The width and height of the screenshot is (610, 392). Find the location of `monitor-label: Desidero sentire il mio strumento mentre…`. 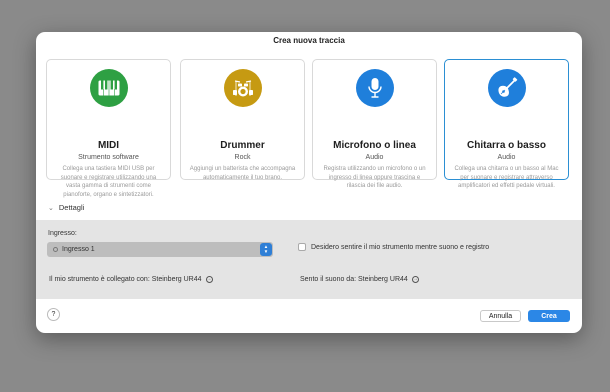

monitor-label: Desidero sentire il mio strumento mentre… is located at coordinates (400, 247).